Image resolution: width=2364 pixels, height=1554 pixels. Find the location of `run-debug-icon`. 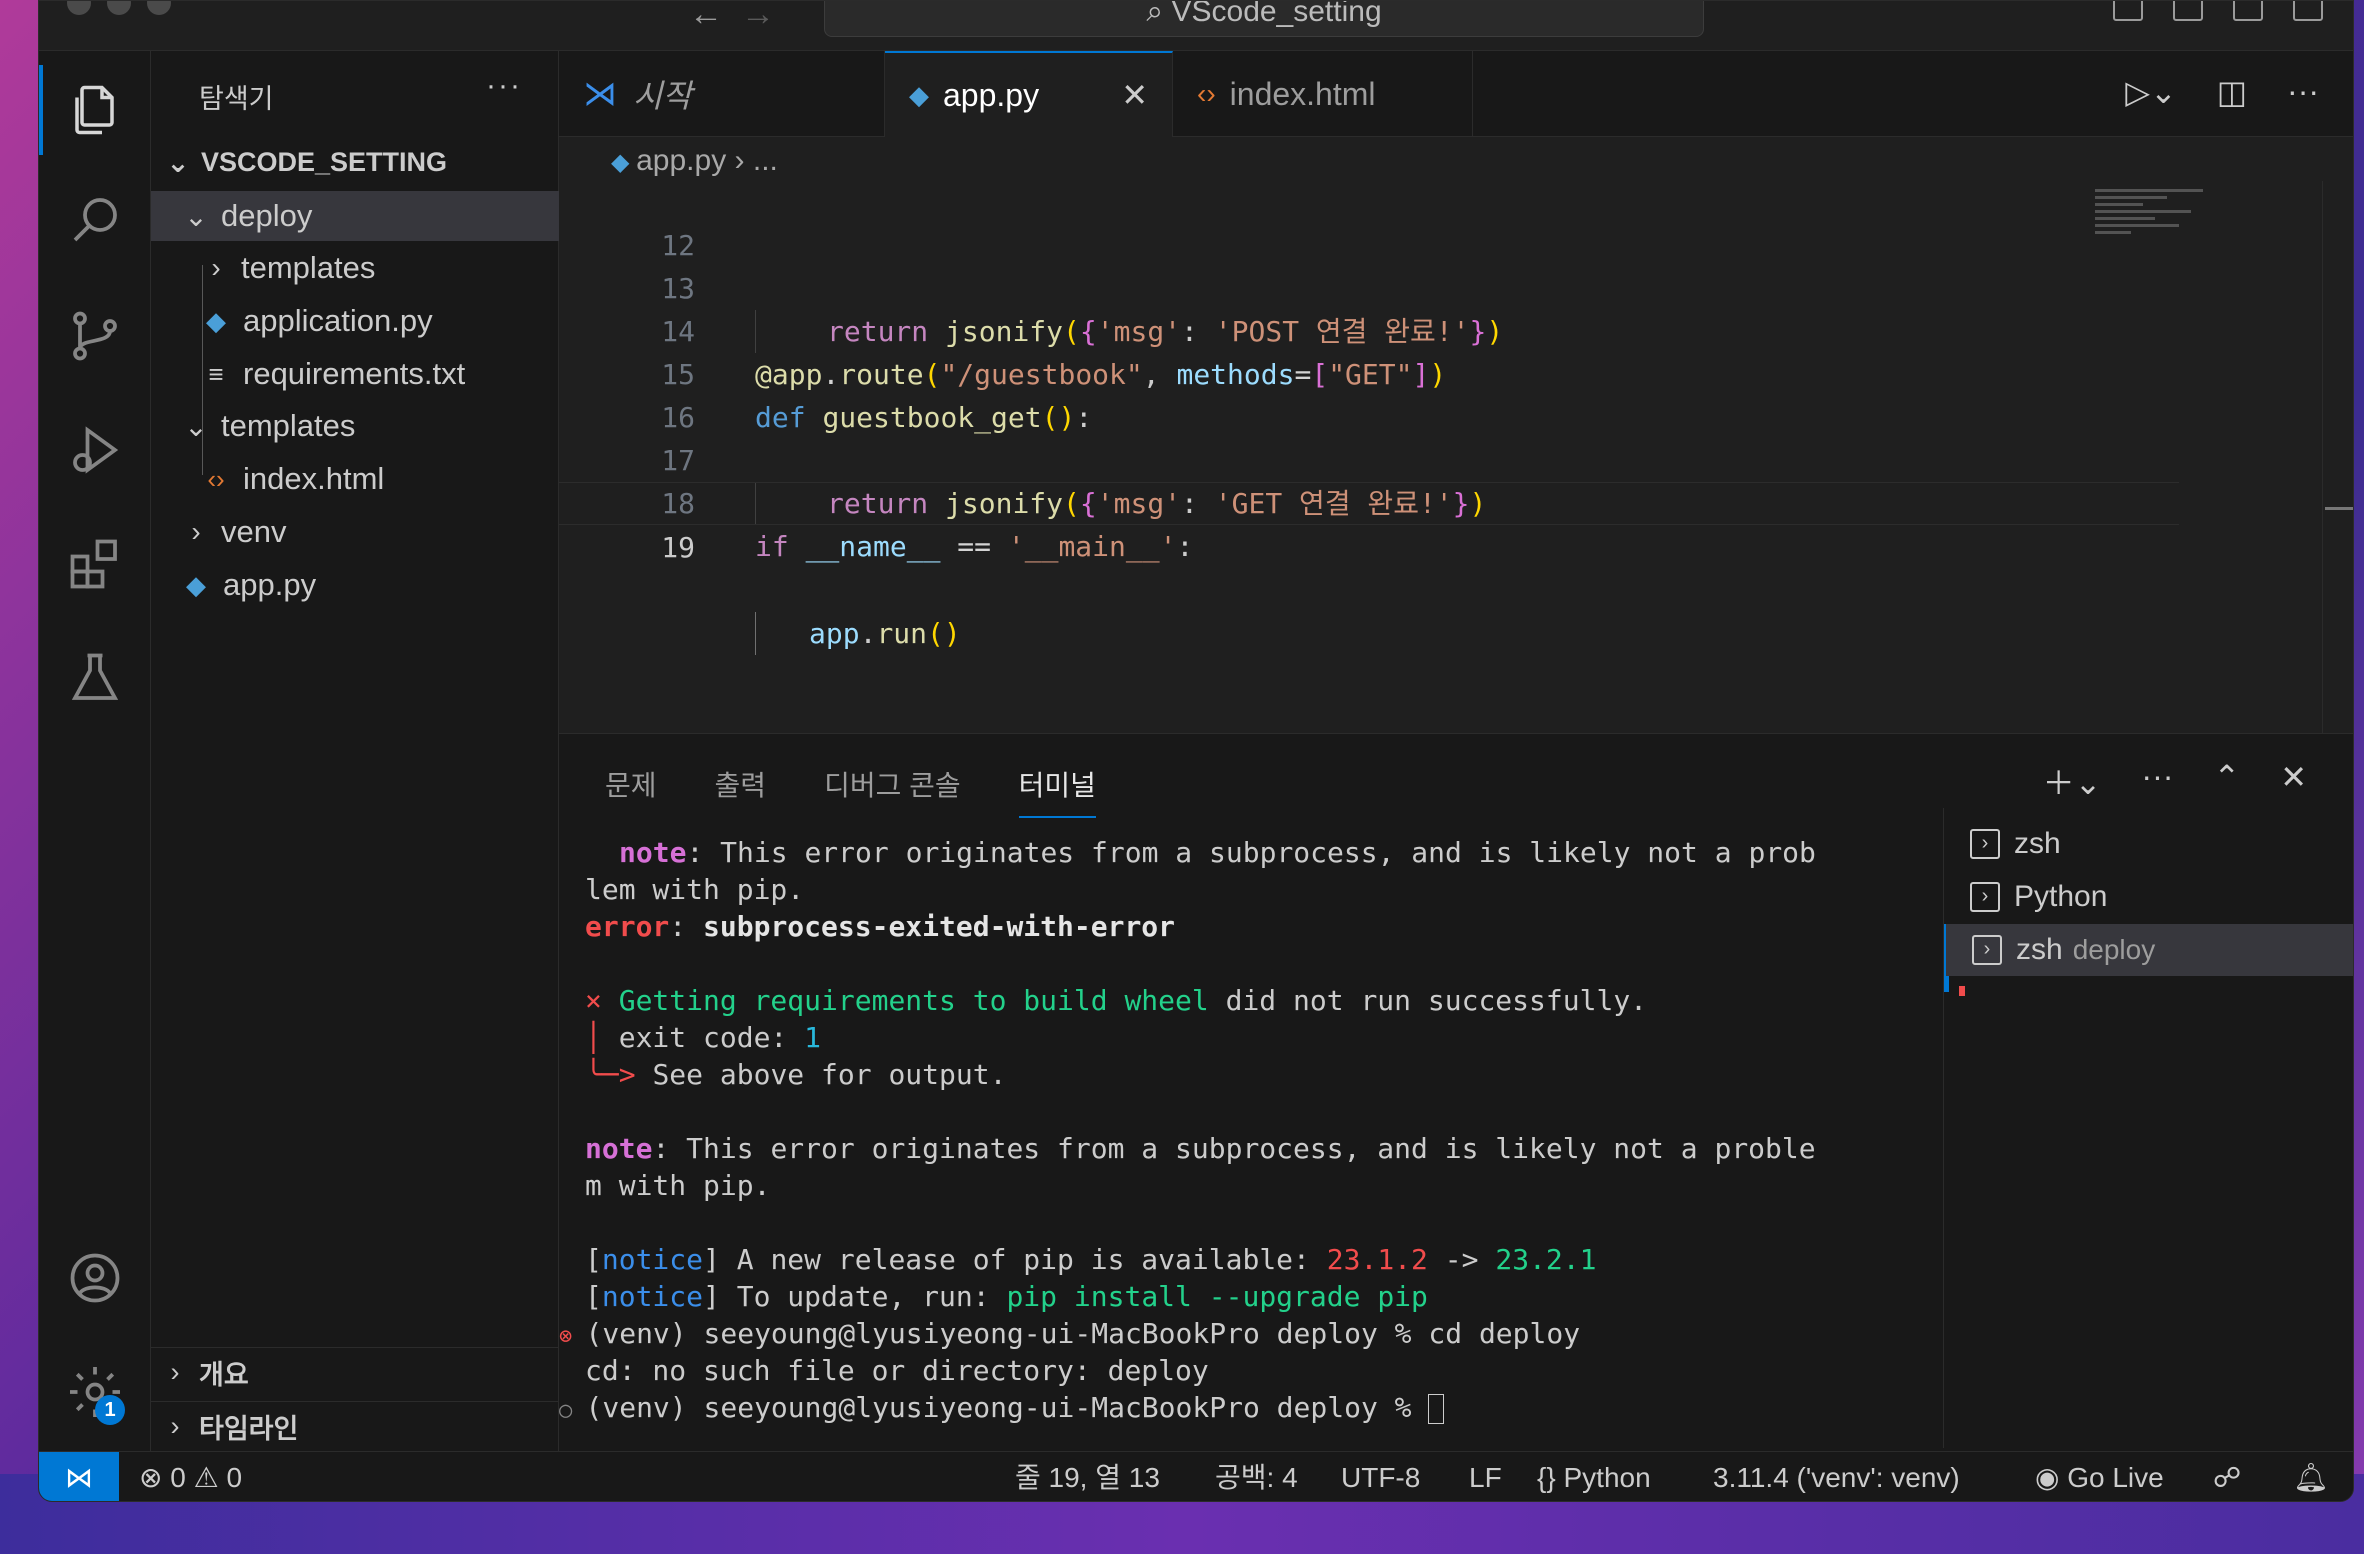

run-debug-icon is located at coordinates (95, 450).